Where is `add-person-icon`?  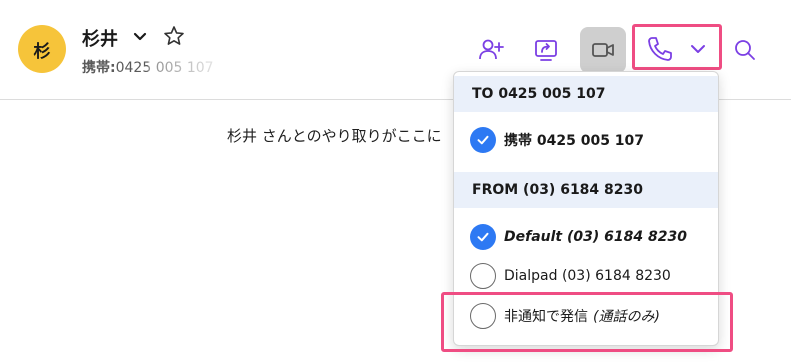 add-person-icon is located at coordinates (491, 49).